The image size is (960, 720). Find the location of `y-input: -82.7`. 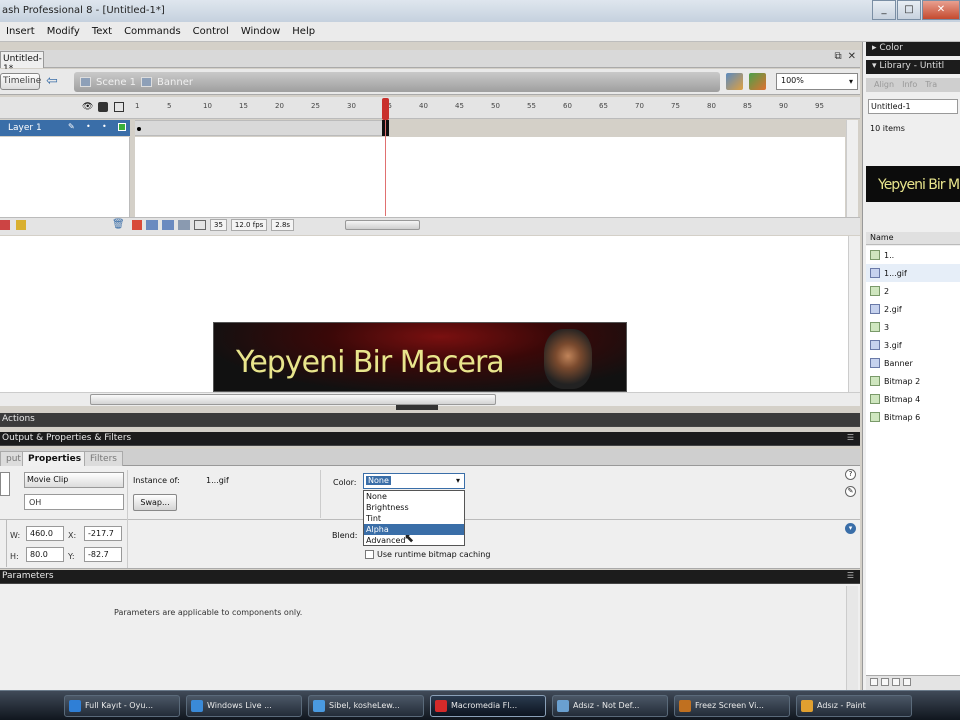

y-input: -82.7 is located at coordinates (103, 554).